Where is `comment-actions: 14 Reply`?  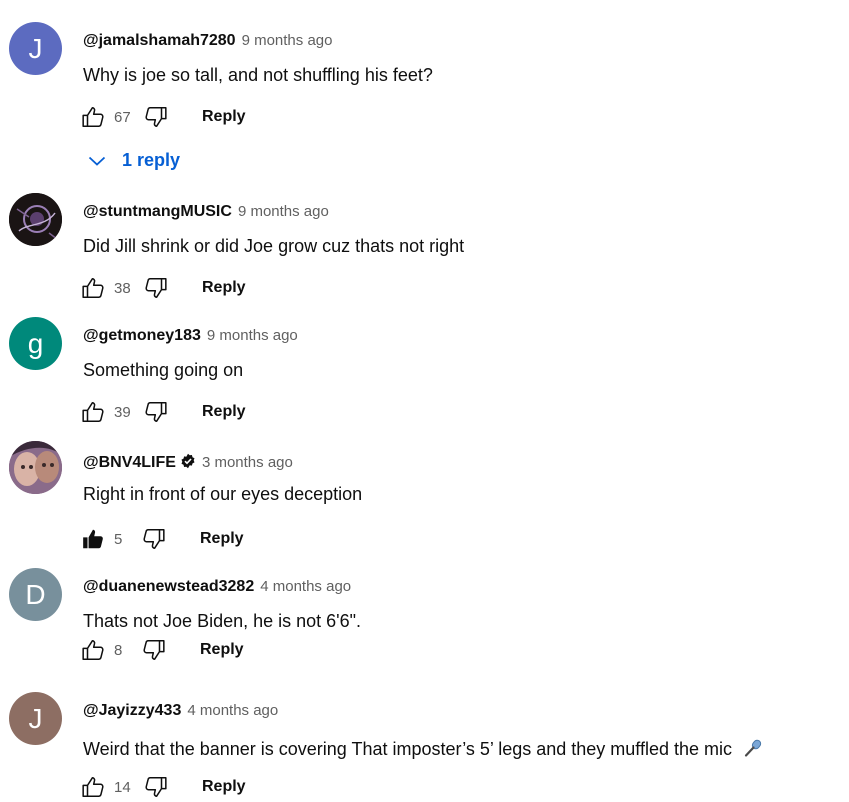 comment-actions: 14 Reply is located at coordinates (163, 787).